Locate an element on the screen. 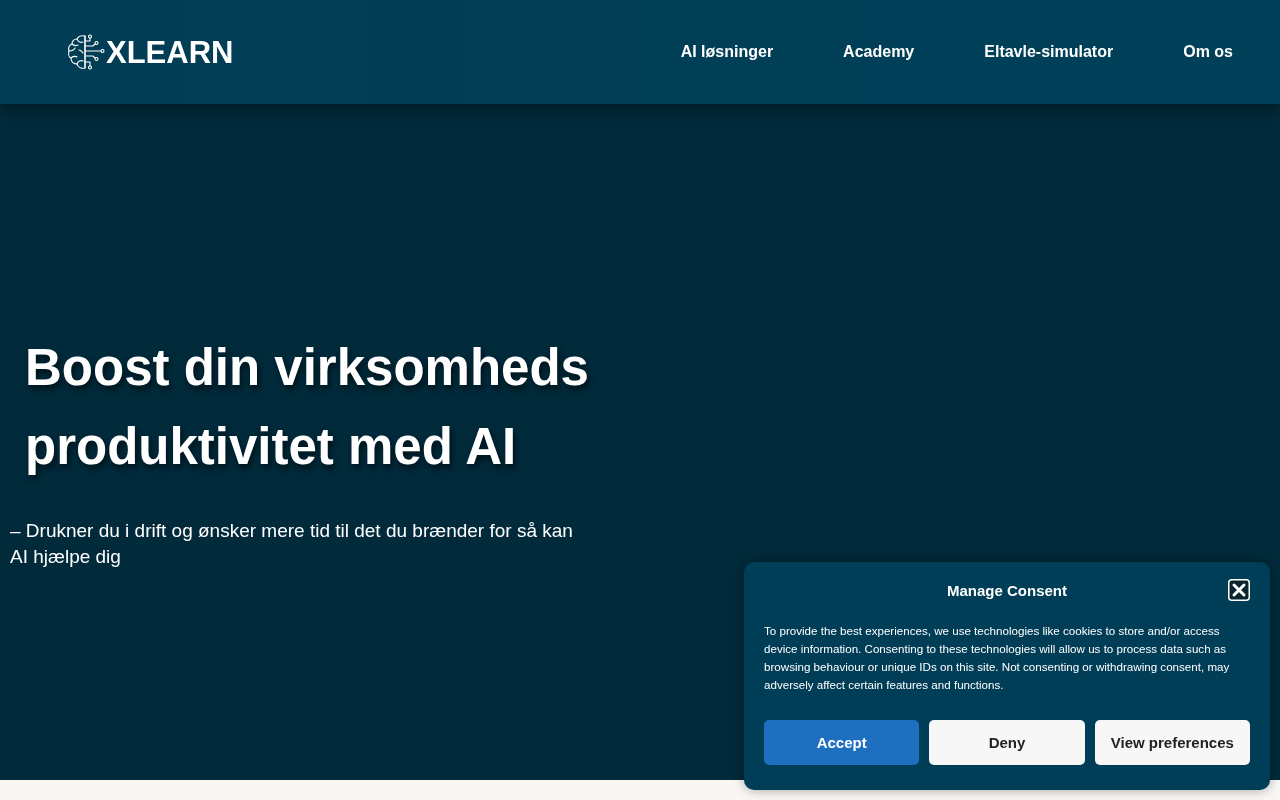  consent-button: Deny is located at coordinates (1007, 742).